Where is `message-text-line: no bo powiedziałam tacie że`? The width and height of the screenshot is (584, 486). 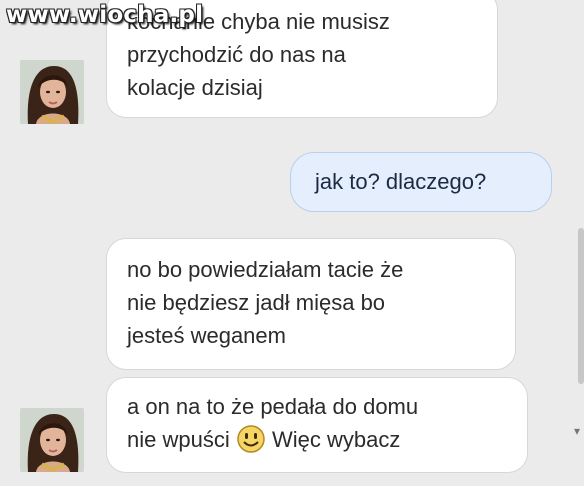 message-text-line: no bo powiedziałam tacie że is located at coordinates (265, 269).